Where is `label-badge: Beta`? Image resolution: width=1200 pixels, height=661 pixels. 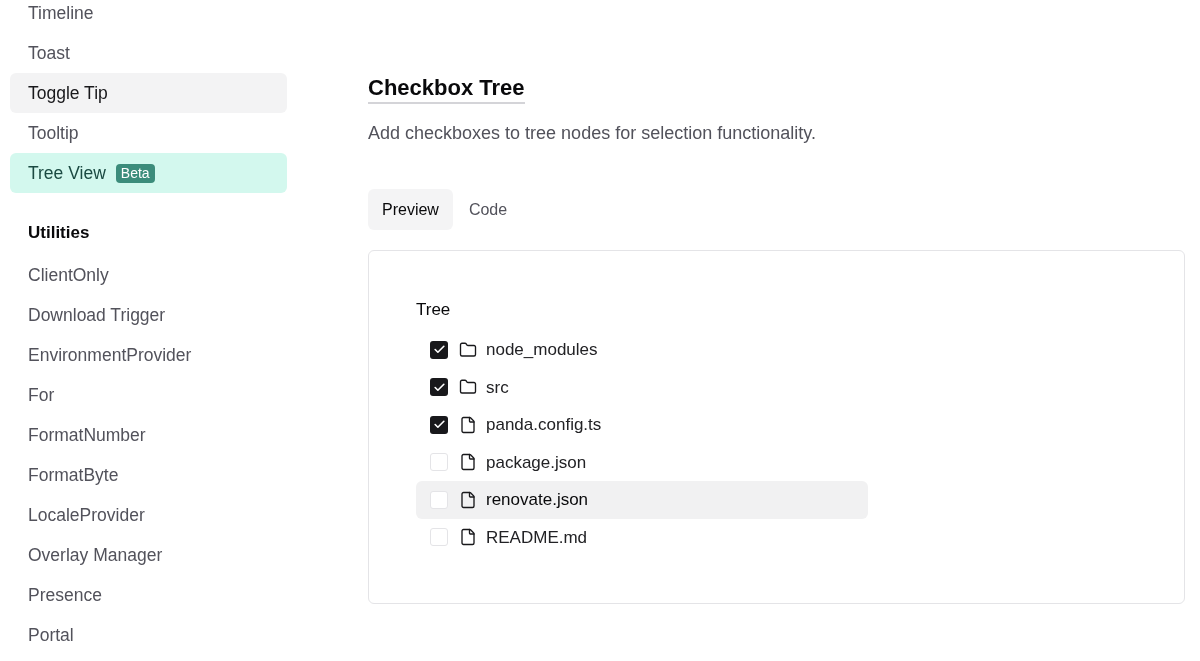 label-badge: Beta is located at coordinates (135, 173).